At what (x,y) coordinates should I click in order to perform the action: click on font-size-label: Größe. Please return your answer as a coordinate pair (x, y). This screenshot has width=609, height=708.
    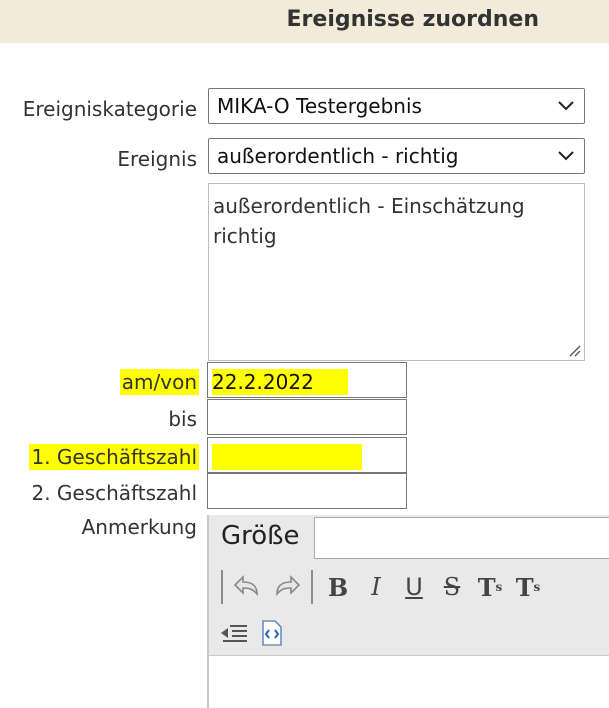
    Looking at the image, I should click on (260, 536).